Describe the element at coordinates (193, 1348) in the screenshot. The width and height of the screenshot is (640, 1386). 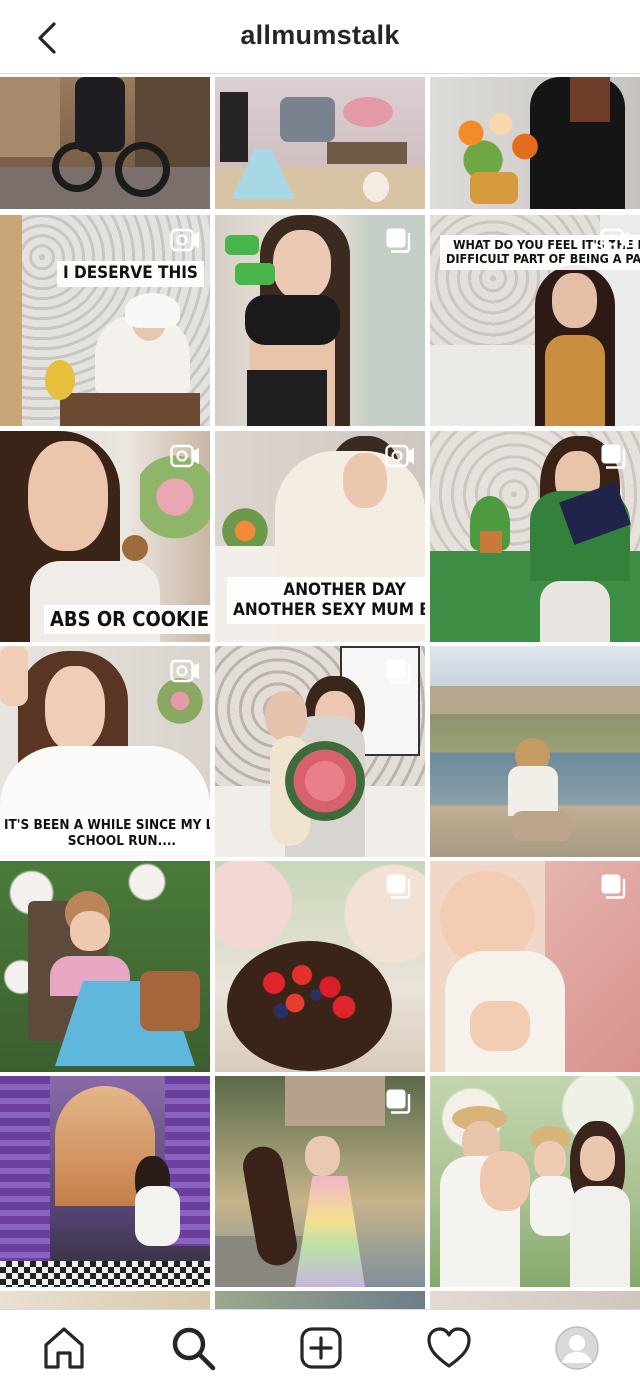
I see `search-icon` at that location.